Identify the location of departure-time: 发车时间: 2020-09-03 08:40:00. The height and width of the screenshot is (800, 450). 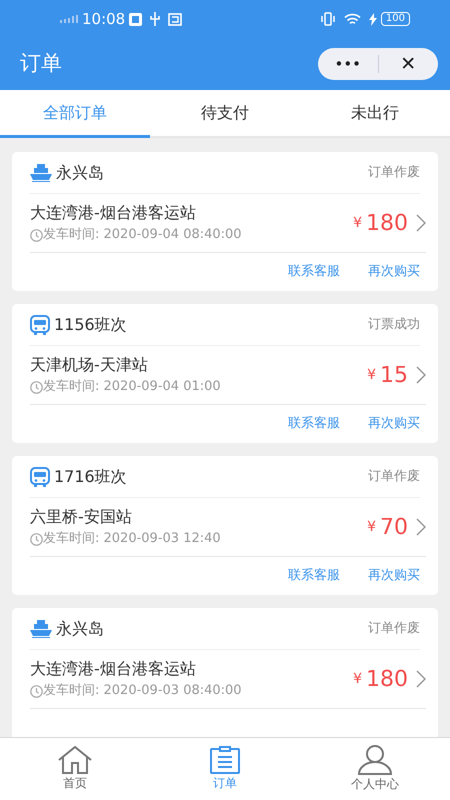
(142, 691).